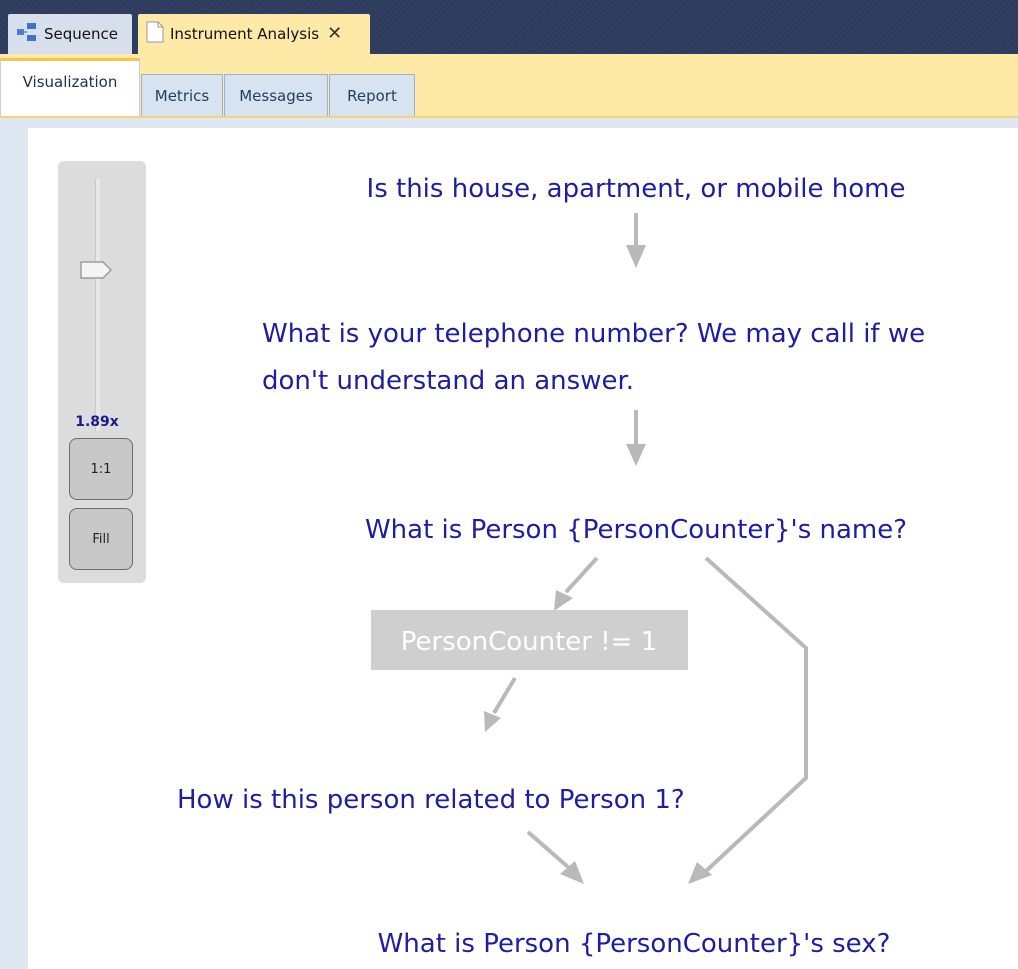 The height and width of the screenshot is (969, 1018). What do you see at coordinates (700, 873) in the screenshot?
I see `flow-arrow-bypass-head` at bounding box center [700, 873].